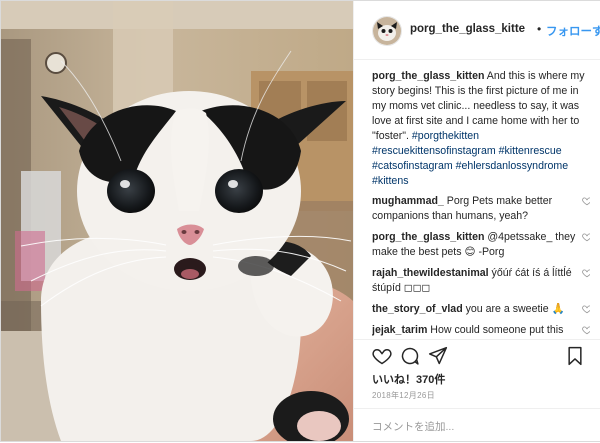 The image size is (600, 443). What do you see at coordinates (467, 29) in the screenshot?
I see `header-username: porg_the_glass_kitte` at bounding box center [467, 29].